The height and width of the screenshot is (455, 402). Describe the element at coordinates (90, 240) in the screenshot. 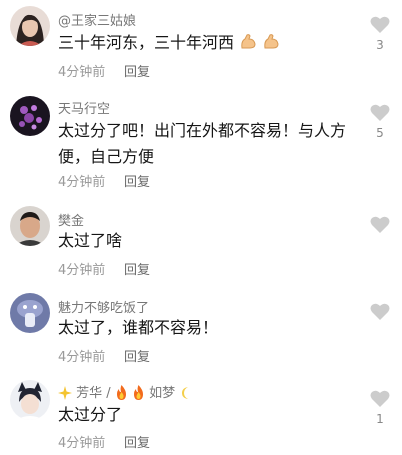

I see `comment-text-content: 太过了啥` at that location.